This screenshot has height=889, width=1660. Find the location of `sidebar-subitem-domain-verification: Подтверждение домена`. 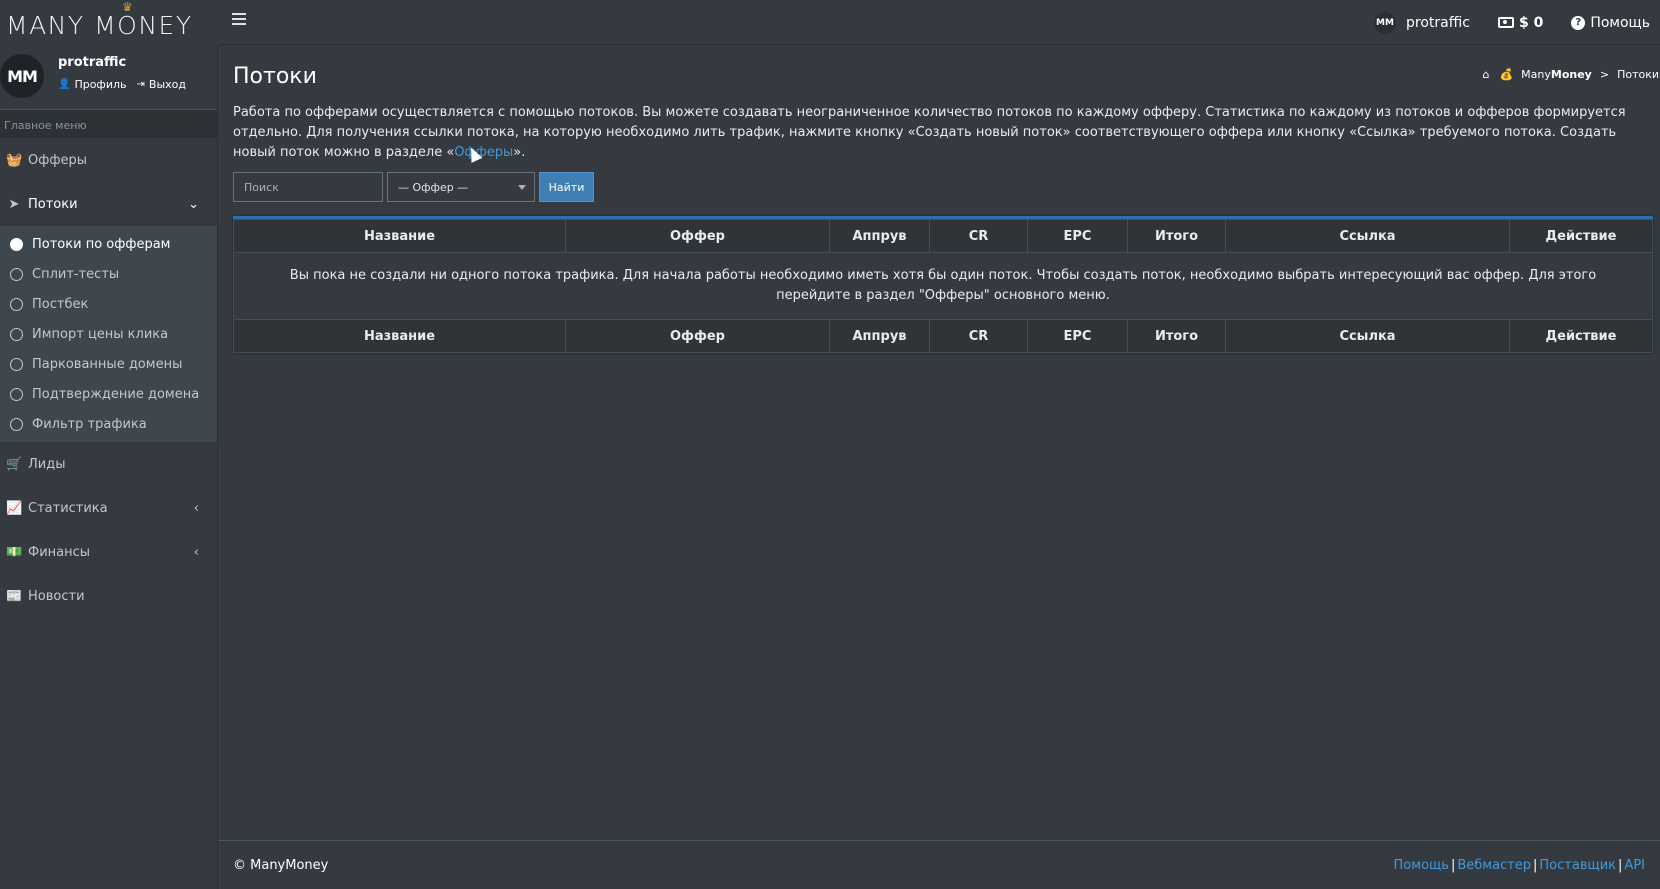

sidebar-subitem-domain-verification: Подтверждение домена is located at coordinates (108, 394).